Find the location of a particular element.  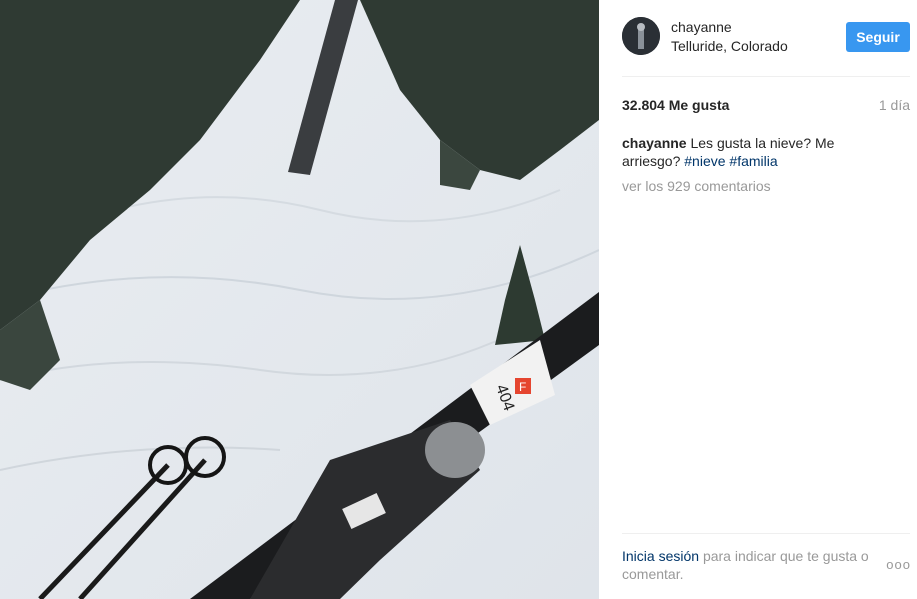

post-header: chayanne Telluride, Colorado Seguir is located at coordinates (758, 38).